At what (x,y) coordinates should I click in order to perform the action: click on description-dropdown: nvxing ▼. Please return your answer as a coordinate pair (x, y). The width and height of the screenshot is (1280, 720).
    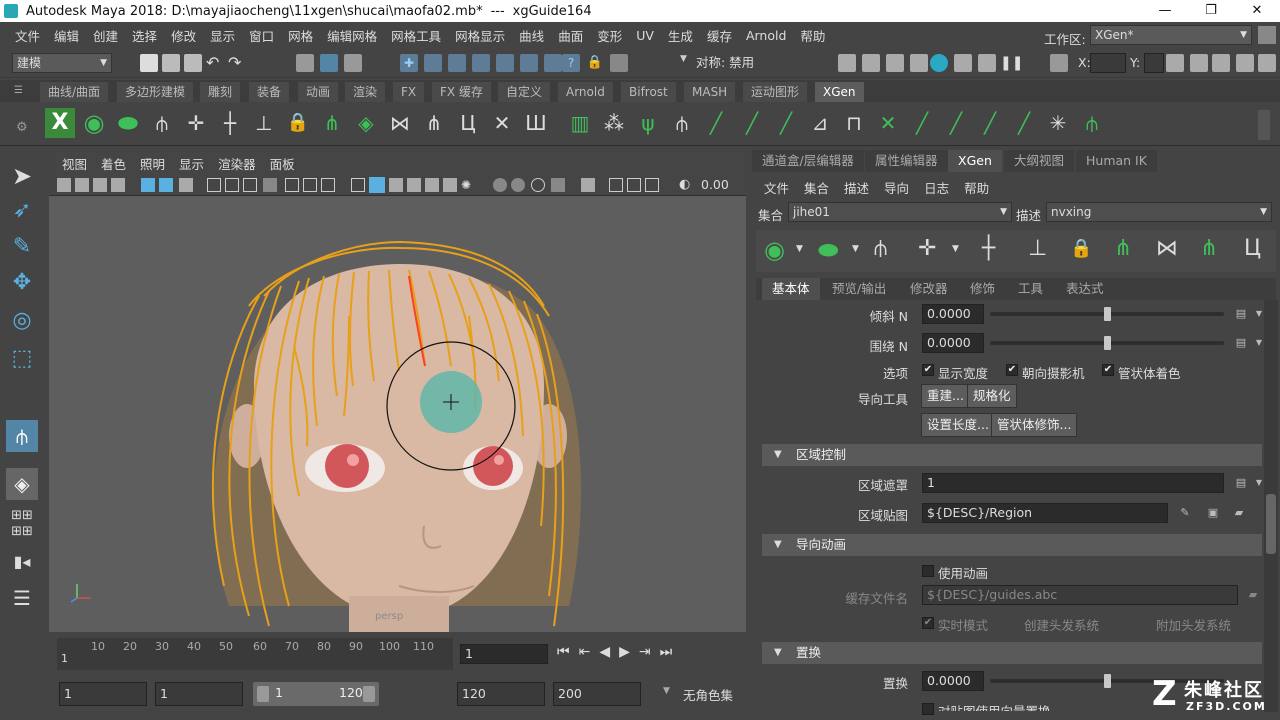
    Looking at the image, I should click on (1159, 212).